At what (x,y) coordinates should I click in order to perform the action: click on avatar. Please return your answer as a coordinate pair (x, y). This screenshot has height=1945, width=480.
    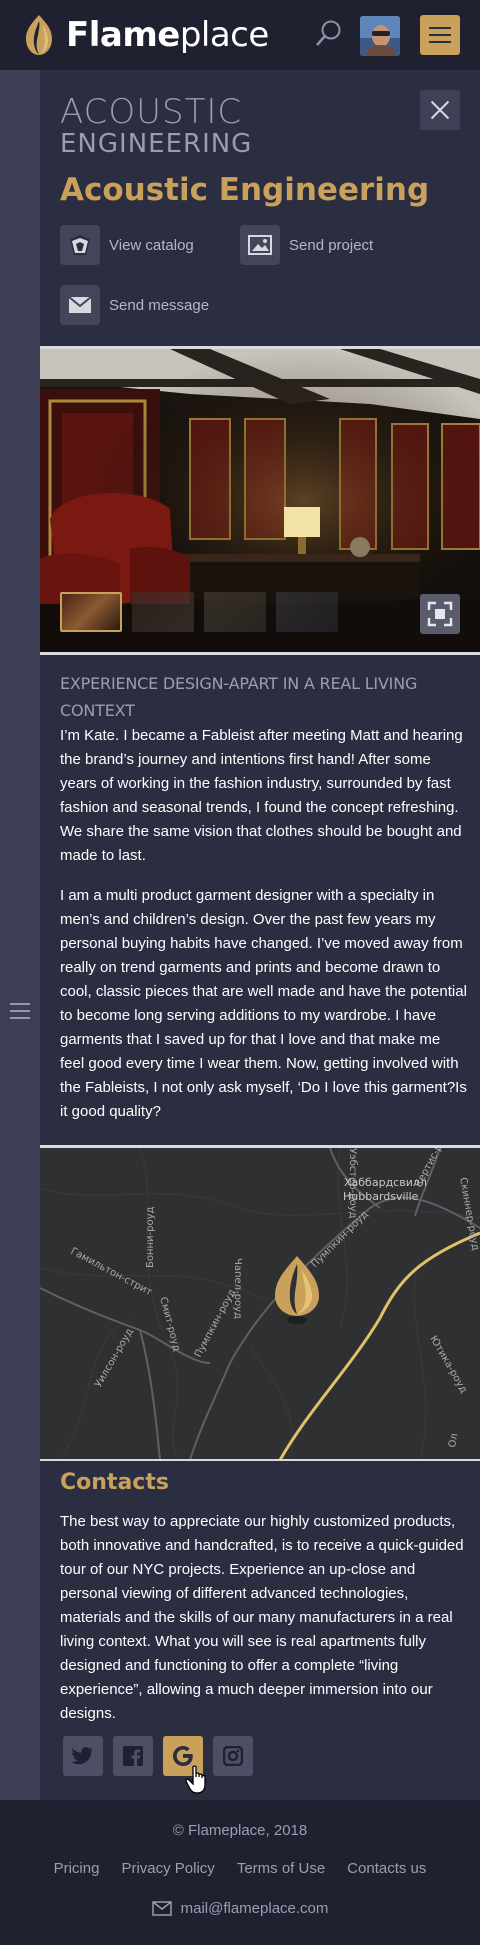
    Looking at the image, I should click on (380, 36).